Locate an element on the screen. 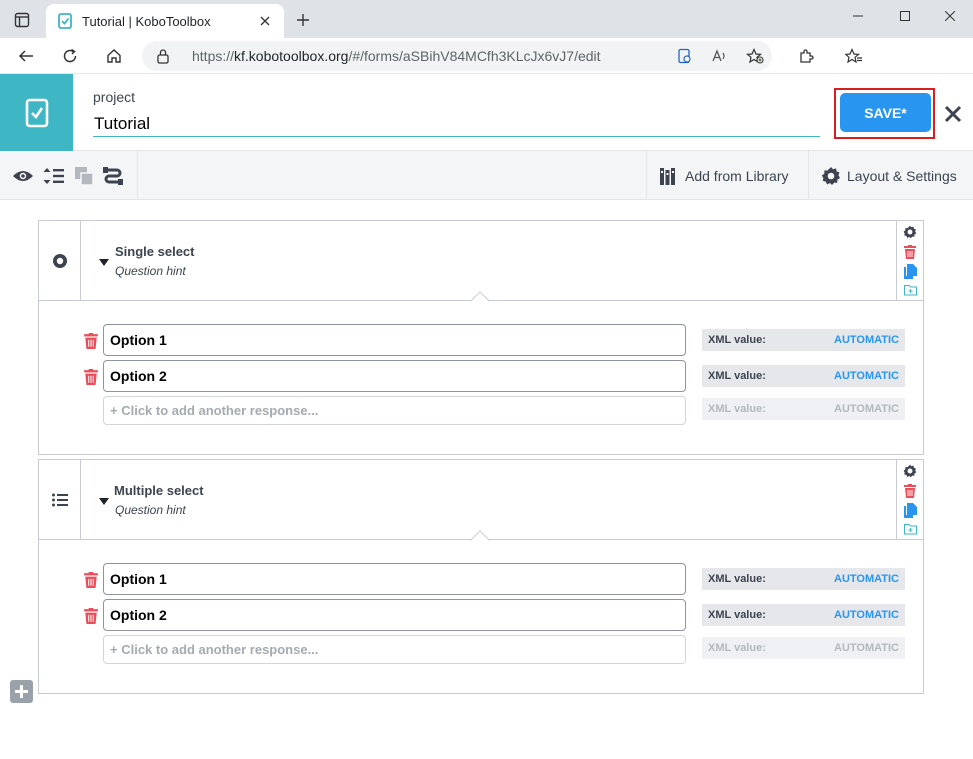 This screenshot has width=973, height=759. browser-titlebar: Tutorial | KoboToolbox is located at coordinates (486, 19).